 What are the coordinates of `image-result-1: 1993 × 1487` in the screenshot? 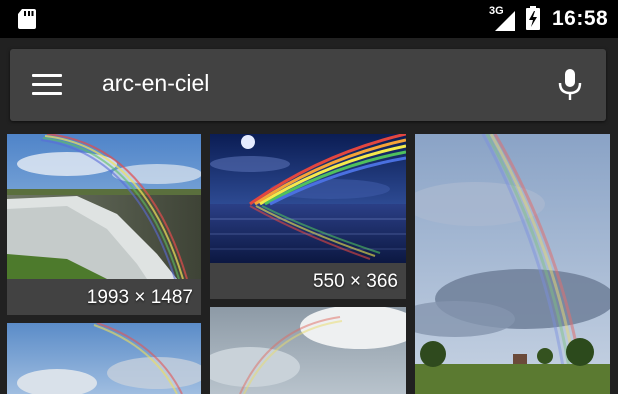 It's located at (104, 224).